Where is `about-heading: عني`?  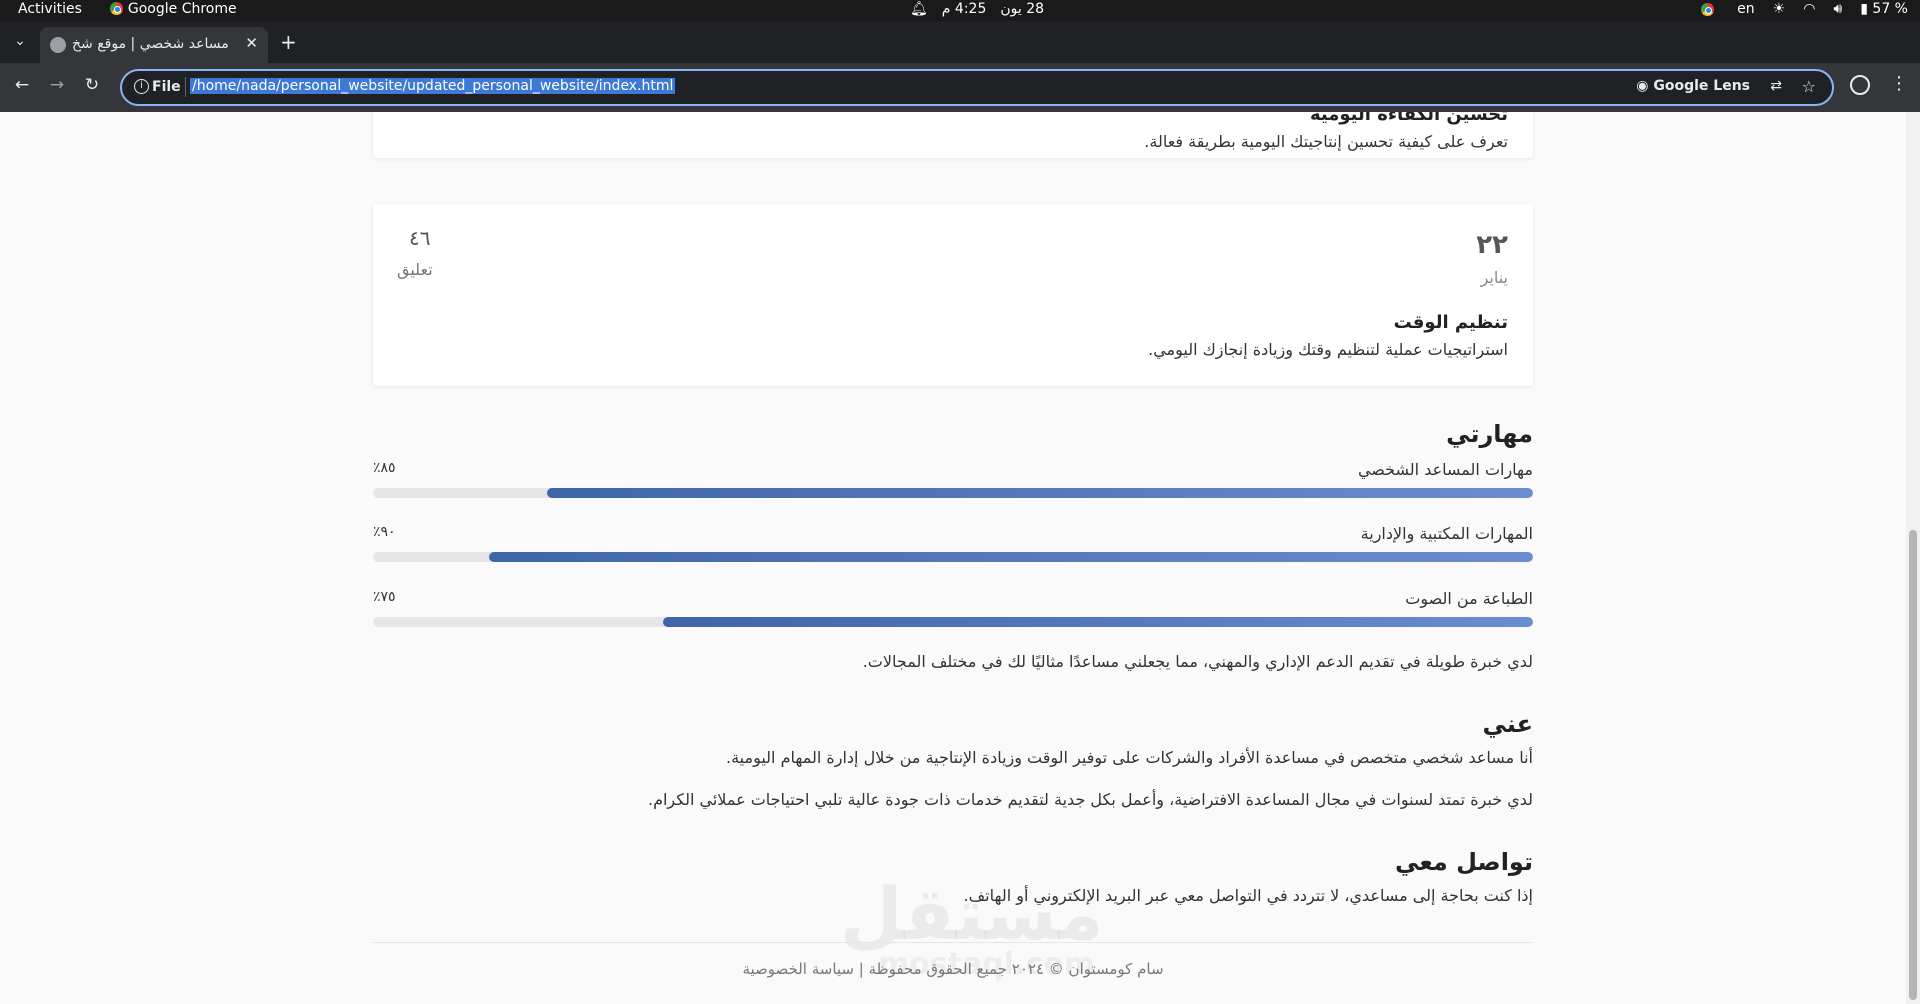 about-heading: عني is located at coordinates (1507, 724).